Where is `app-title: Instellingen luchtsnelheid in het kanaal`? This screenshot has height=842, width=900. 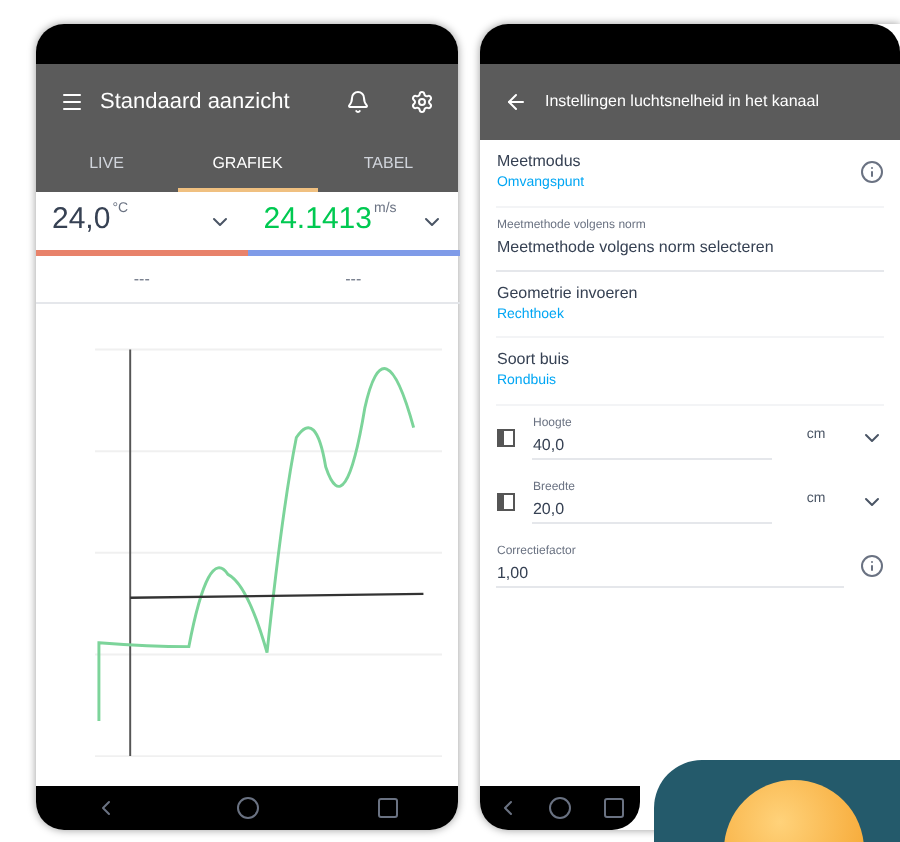
app-title: Instellingen luchtsnelheid in het kanaal is located at coordinates (681, 102).